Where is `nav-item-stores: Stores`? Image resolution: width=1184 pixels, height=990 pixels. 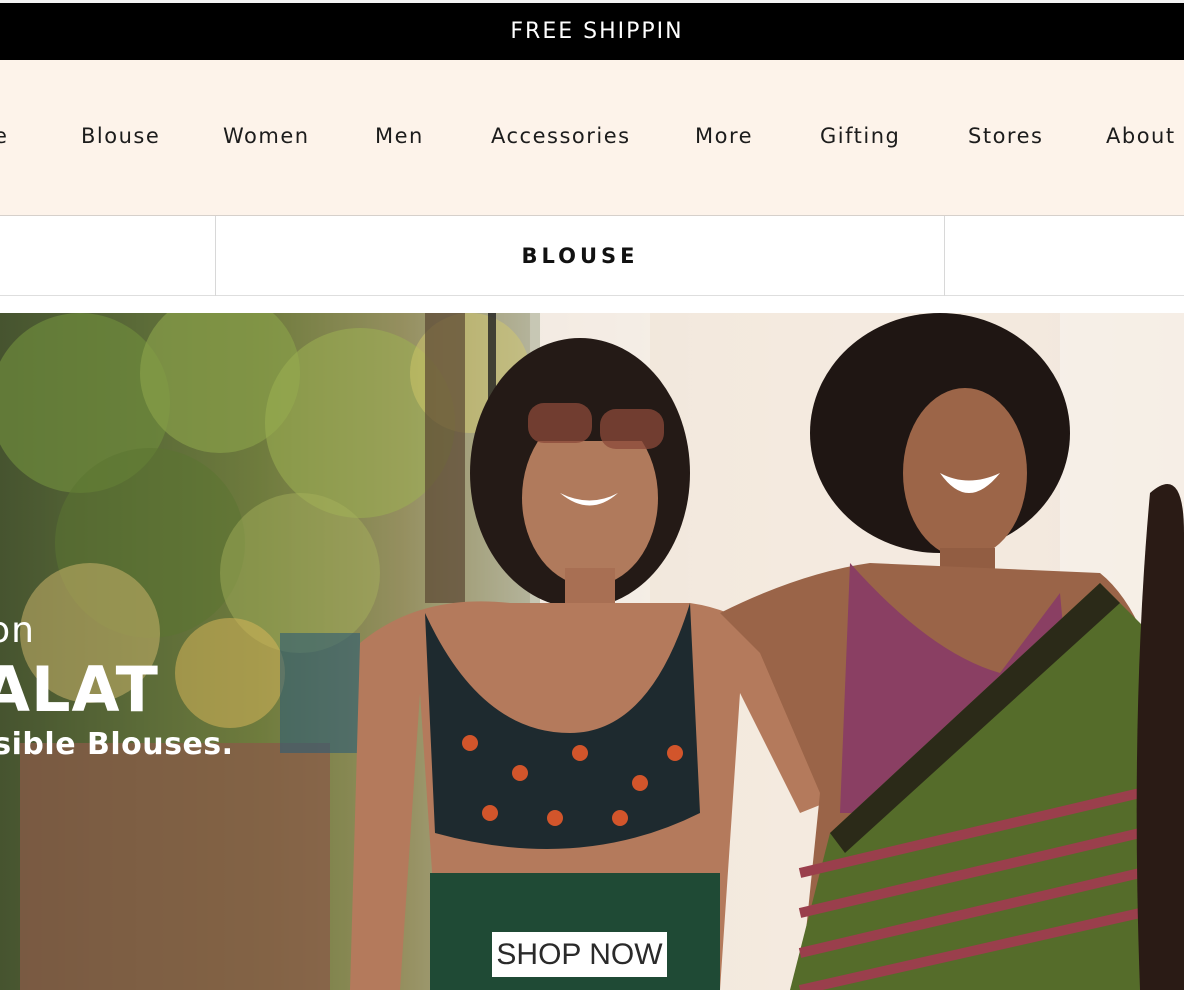 nav-item-stores: Stores is located at coordinates (1005, 136).